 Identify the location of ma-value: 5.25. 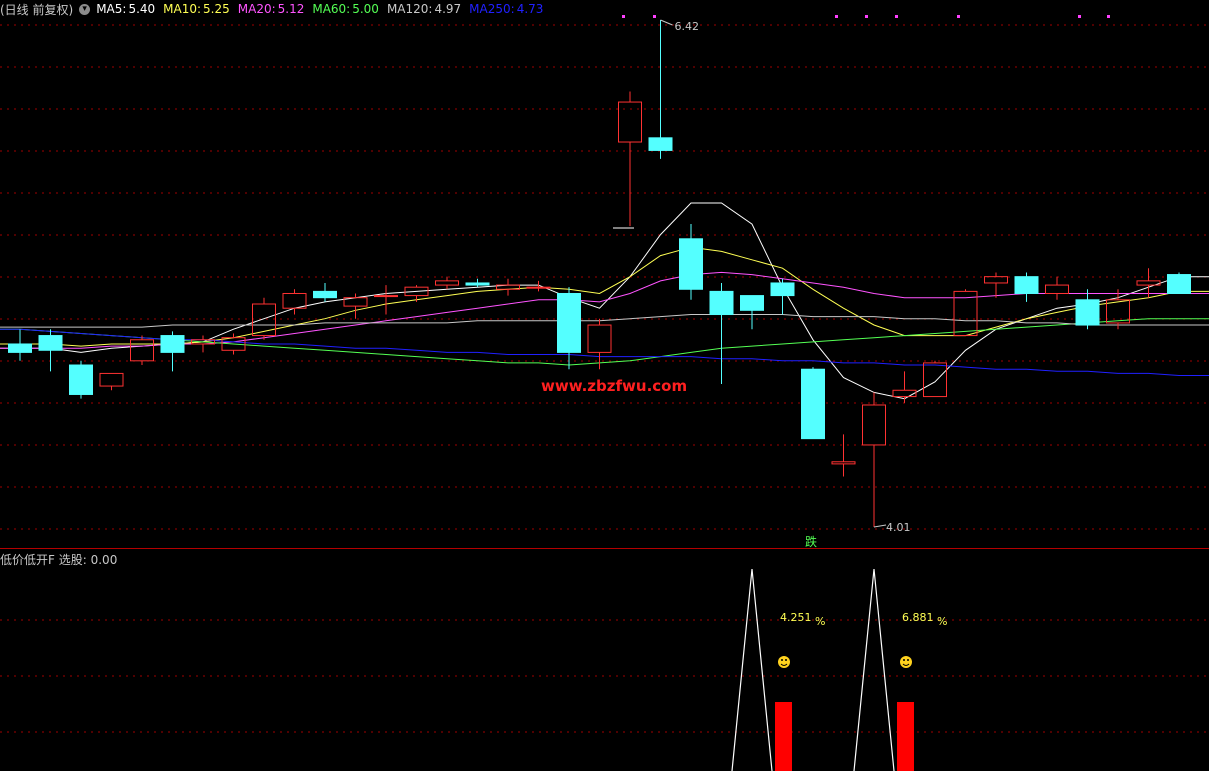
(216, 9).